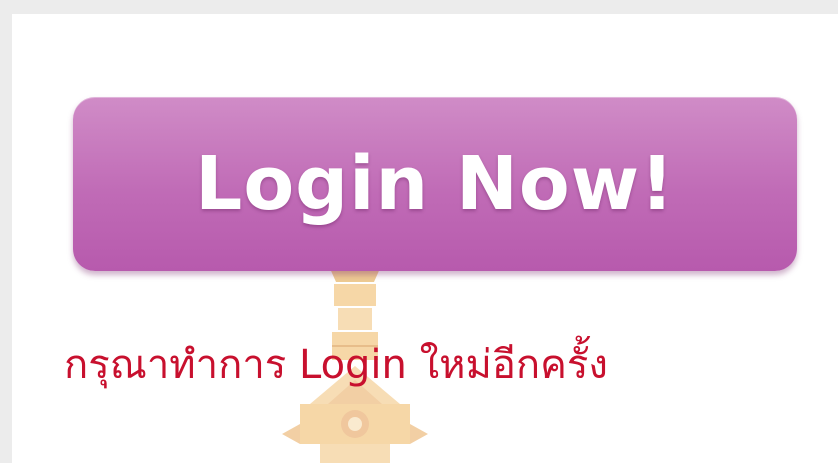  I want to click on relogin-notice: กรุณาทำการ Login ใหม่อีกครั้ง, so click(336, 365).